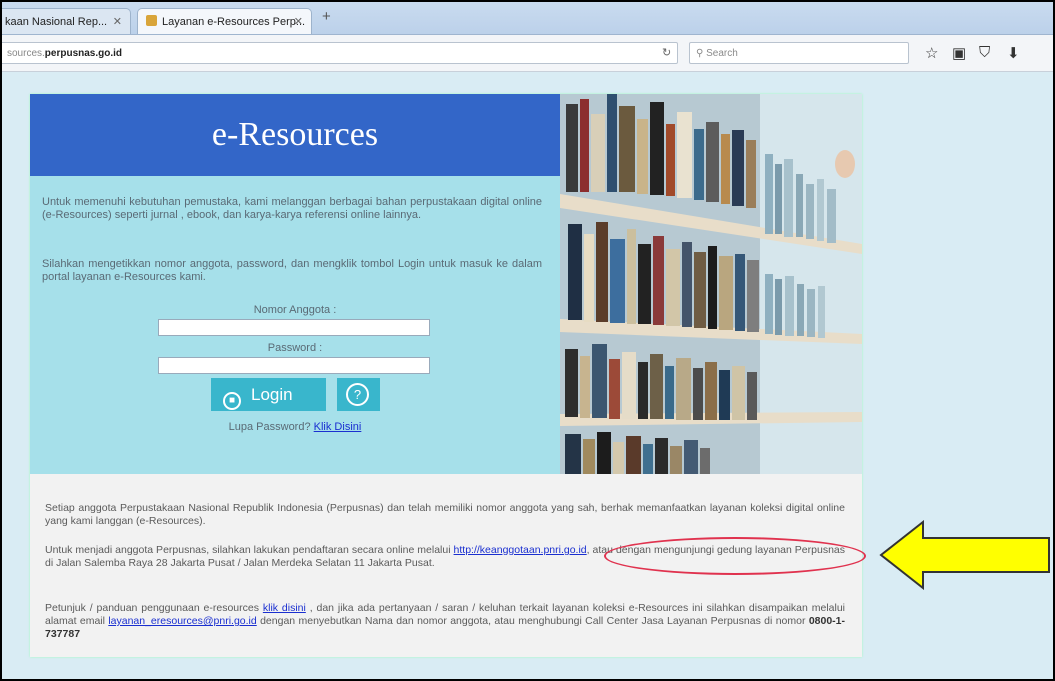 This screenshot has width=1055, height=681. I want to click on member-number-input, so click(294, 327).